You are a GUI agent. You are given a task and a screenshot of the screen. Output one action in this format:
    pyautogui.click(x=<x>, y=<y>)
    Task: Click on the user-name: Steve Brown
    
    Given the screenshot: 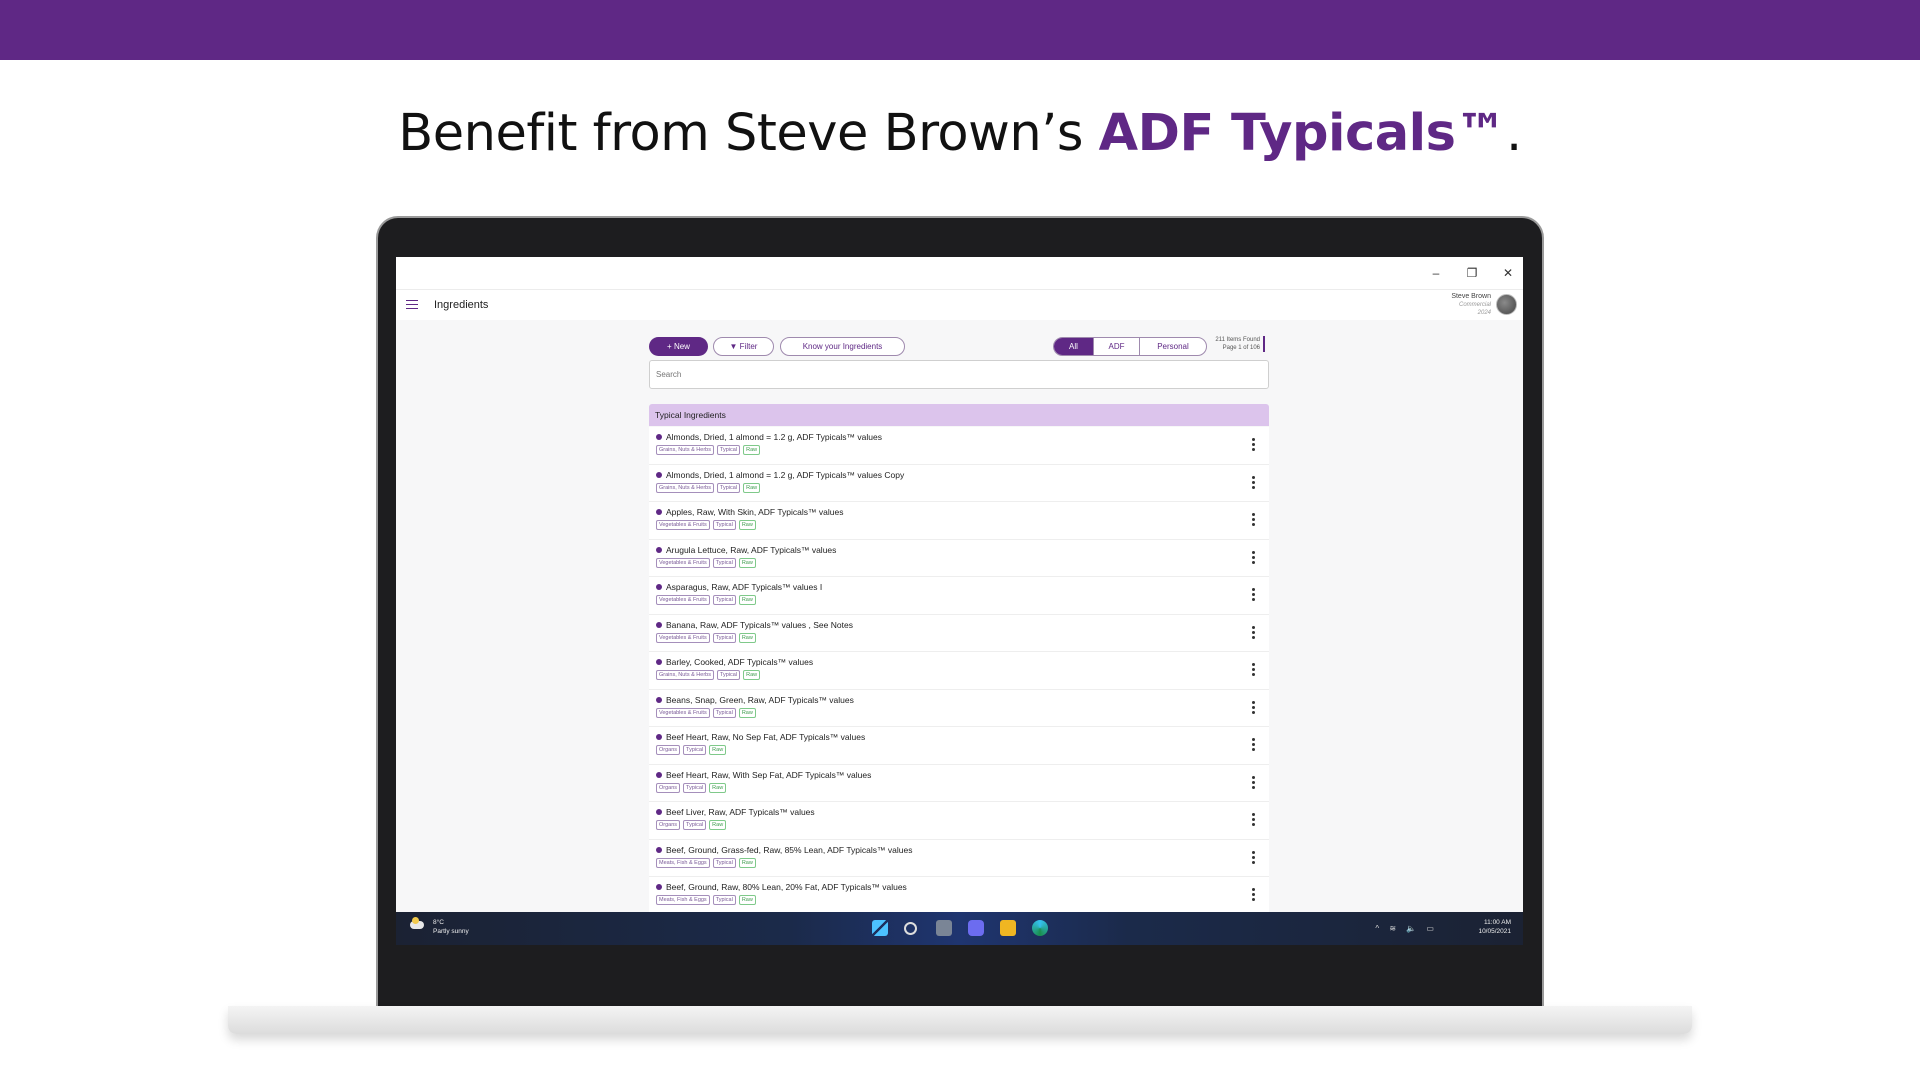 What is the action you would take?
    pyautogui.click(x=1471, y=296)
    